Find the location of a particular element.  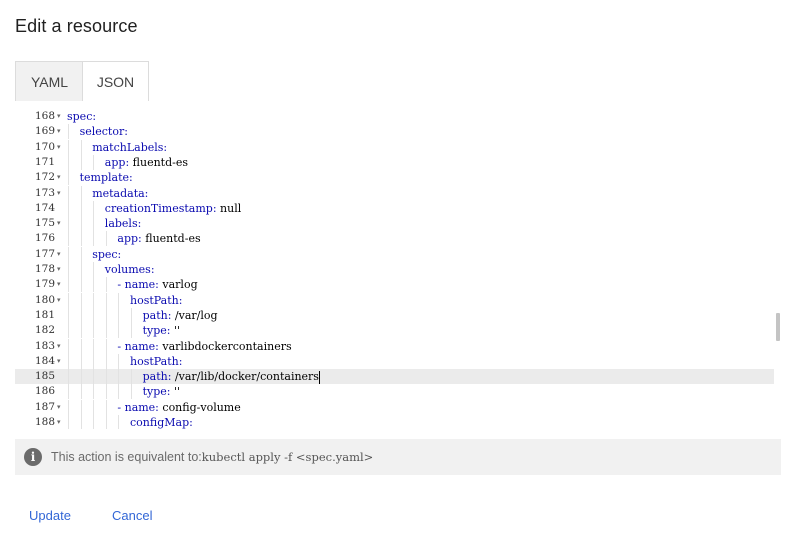

code-line: 172 ▾ template: is located at coordinates (394, 178).